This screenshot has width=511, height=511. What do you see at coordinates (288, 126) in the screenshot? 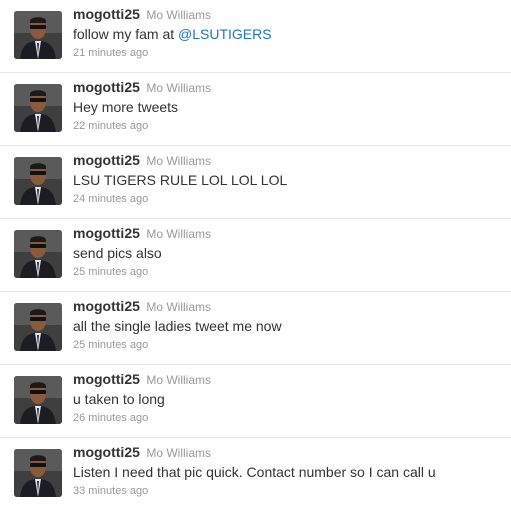
I see `timestamp-link: 22 minutes ago` at bounding box center [288, 126].